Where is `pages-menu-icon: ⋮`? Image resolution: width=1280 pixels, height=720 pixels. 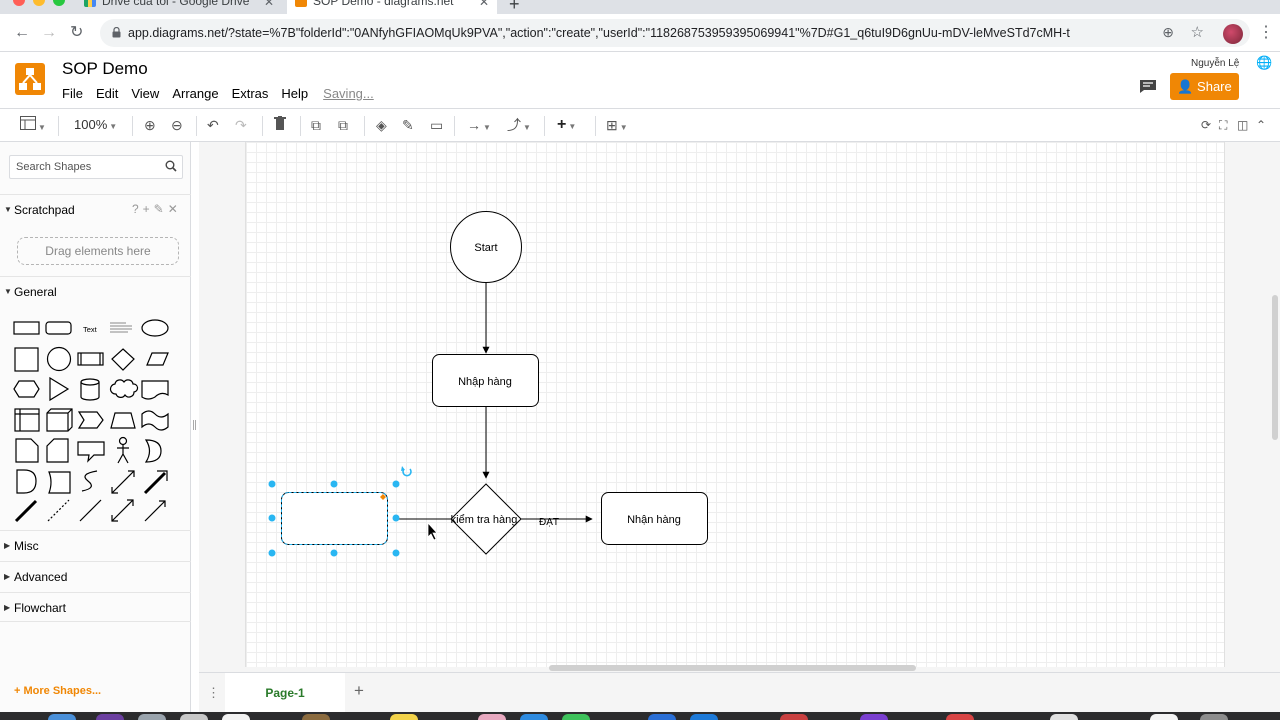
pages-menu-icon: ⋮ is located at coordinates (213, 693).